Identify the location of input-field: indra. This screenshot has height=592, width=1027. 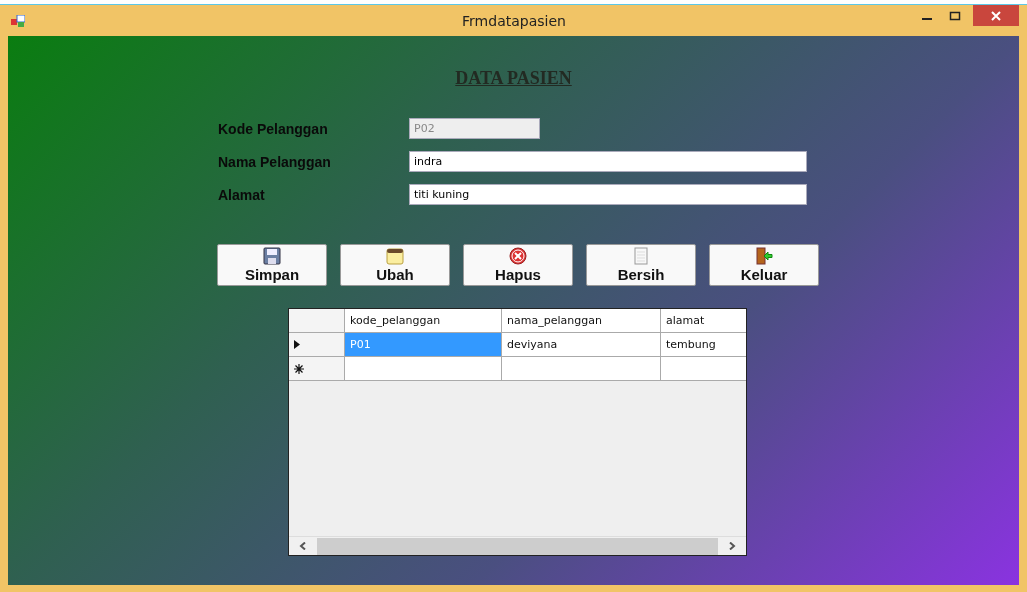
(608, 161).